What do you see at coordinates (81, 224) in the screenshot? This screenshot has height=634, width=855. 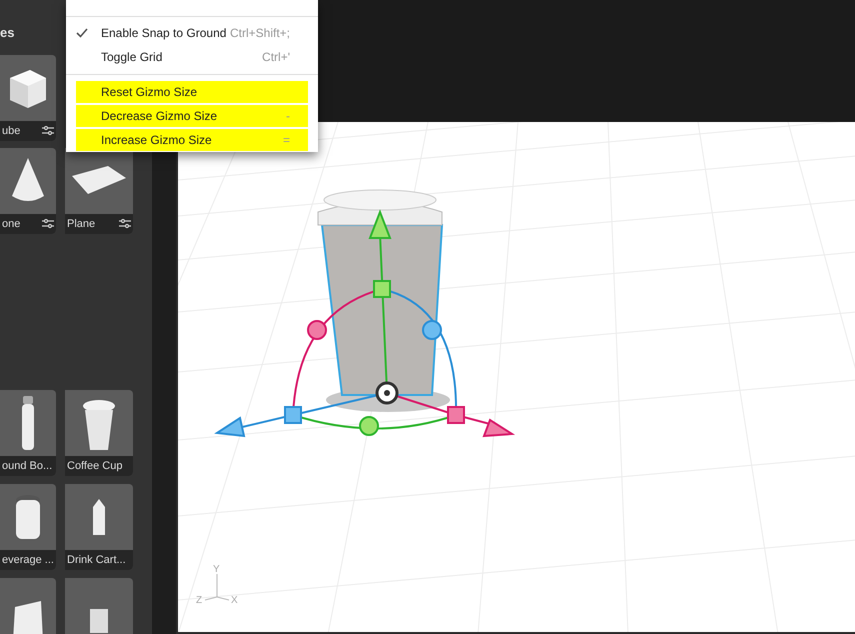 I see `asset-label: Plane` at bounding box center [81, 224].